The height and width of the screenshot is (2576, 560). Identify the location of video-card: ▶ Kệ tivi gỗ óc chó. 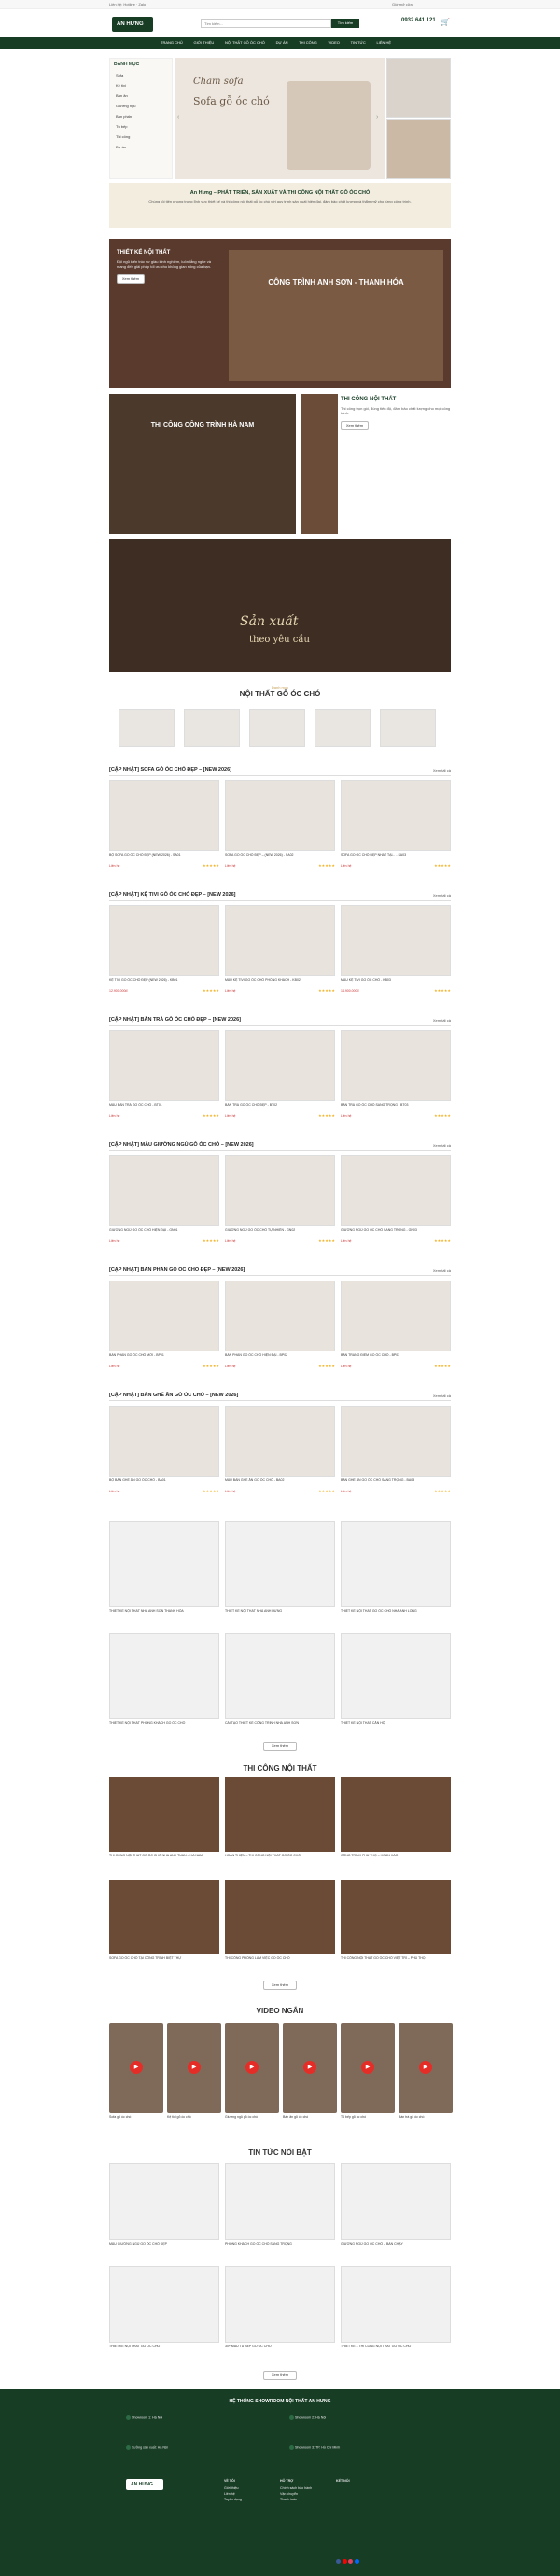
(194, 2073).